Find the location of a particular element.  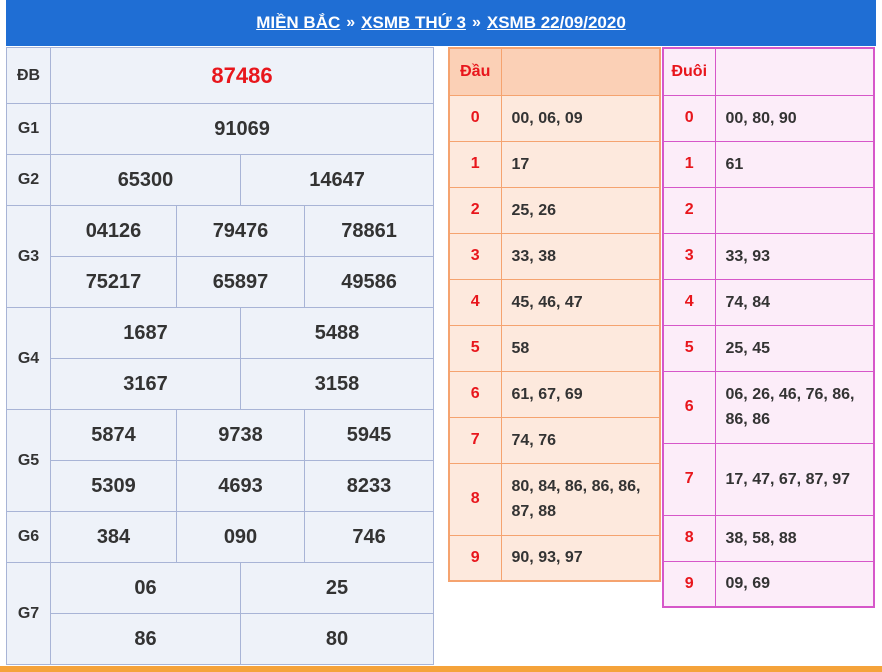

dau-values: 17 is located at coordinates (580, 164).